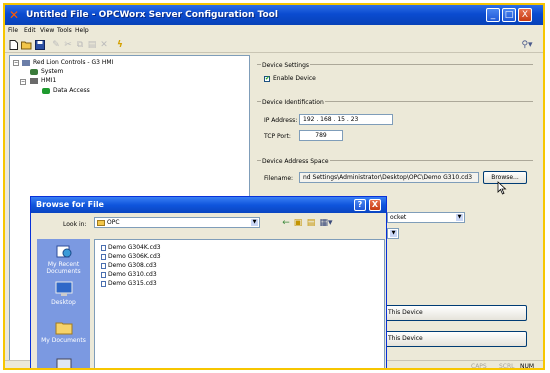  Describe the element at coordinates (56, 45) in the screenshot. I see `edit-icon: ✎` at that location.